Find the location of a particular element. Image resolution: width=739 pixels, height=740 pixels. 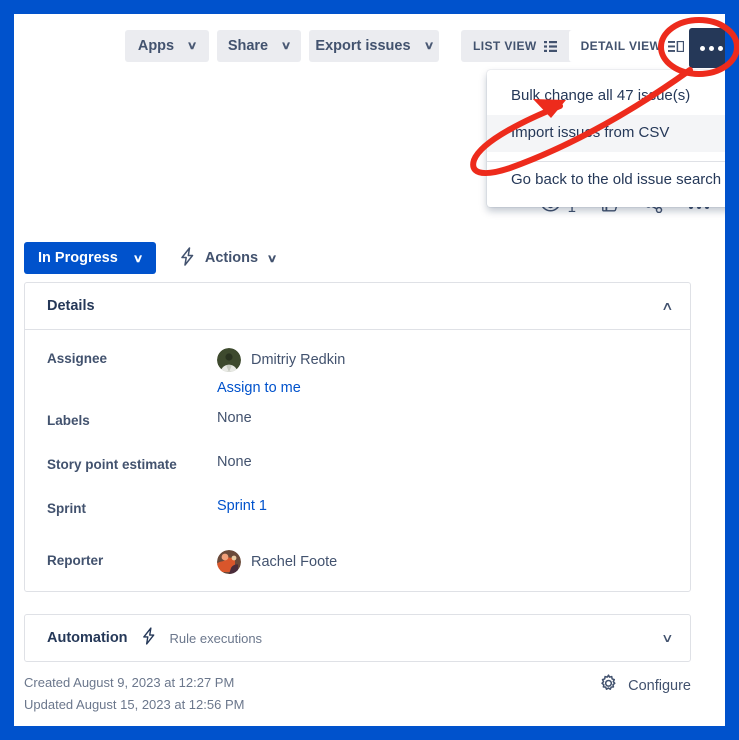

export-issues-button: Export issues ∨ is located at coordinates (374, 46).